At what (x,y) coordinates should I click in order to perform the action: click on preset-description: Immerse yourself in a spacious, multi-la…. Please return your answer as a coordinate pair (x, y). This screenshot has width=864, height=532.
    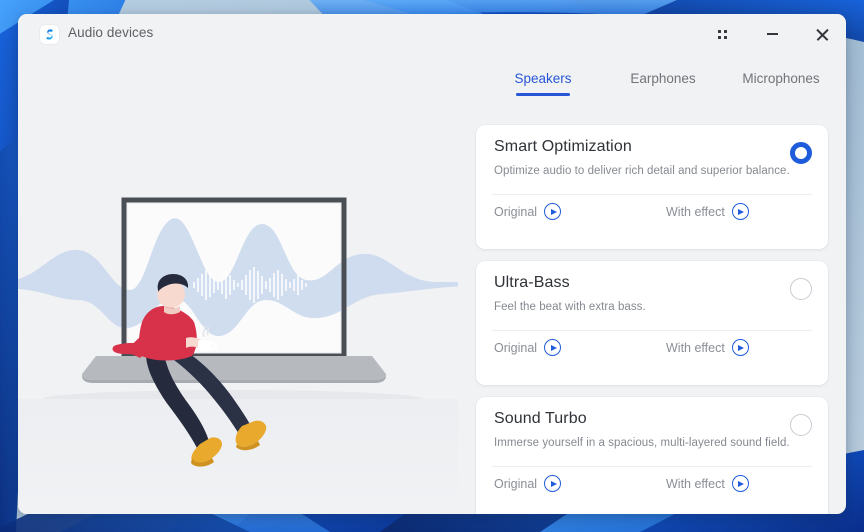
    Looking at the image, I should click on (642, 443).